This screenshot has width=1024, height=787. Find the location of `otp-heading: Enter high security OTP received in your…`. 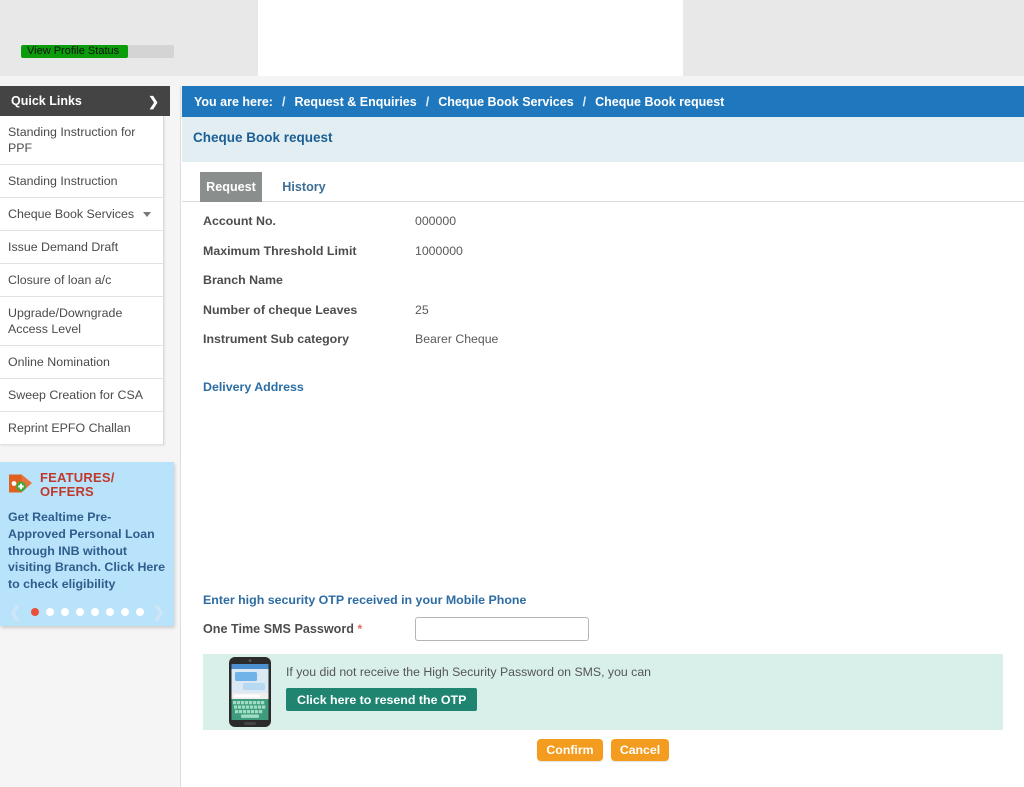

otp-heading: Enter high security OTP received in your… is located at coordinates (365, 600).